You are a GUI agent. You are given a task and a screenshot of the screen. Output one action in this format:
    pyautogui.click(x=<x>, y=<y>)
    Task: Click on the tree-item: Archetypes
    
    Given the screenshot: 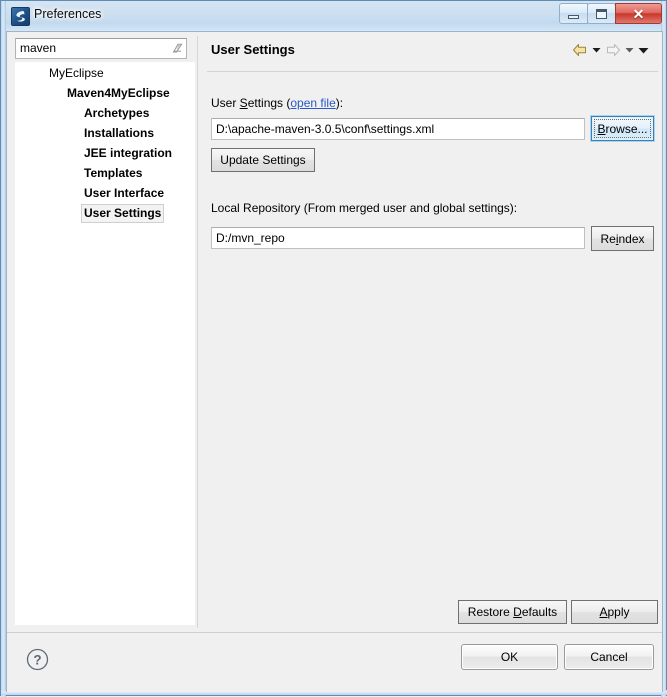 What is the action you would take?
    pyautogui.click(x=105, y=113)
    